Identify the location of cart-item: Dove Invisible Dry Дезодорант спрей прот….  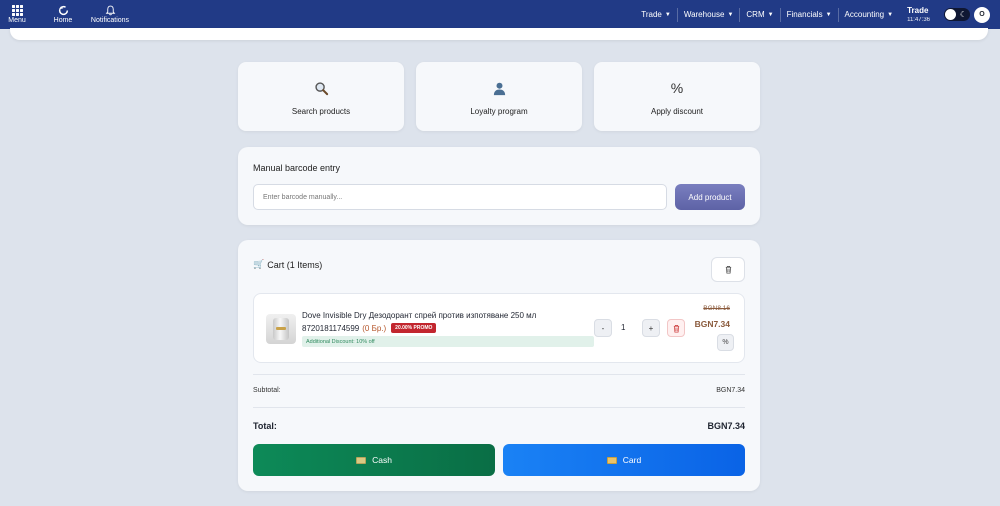
(499, 328).